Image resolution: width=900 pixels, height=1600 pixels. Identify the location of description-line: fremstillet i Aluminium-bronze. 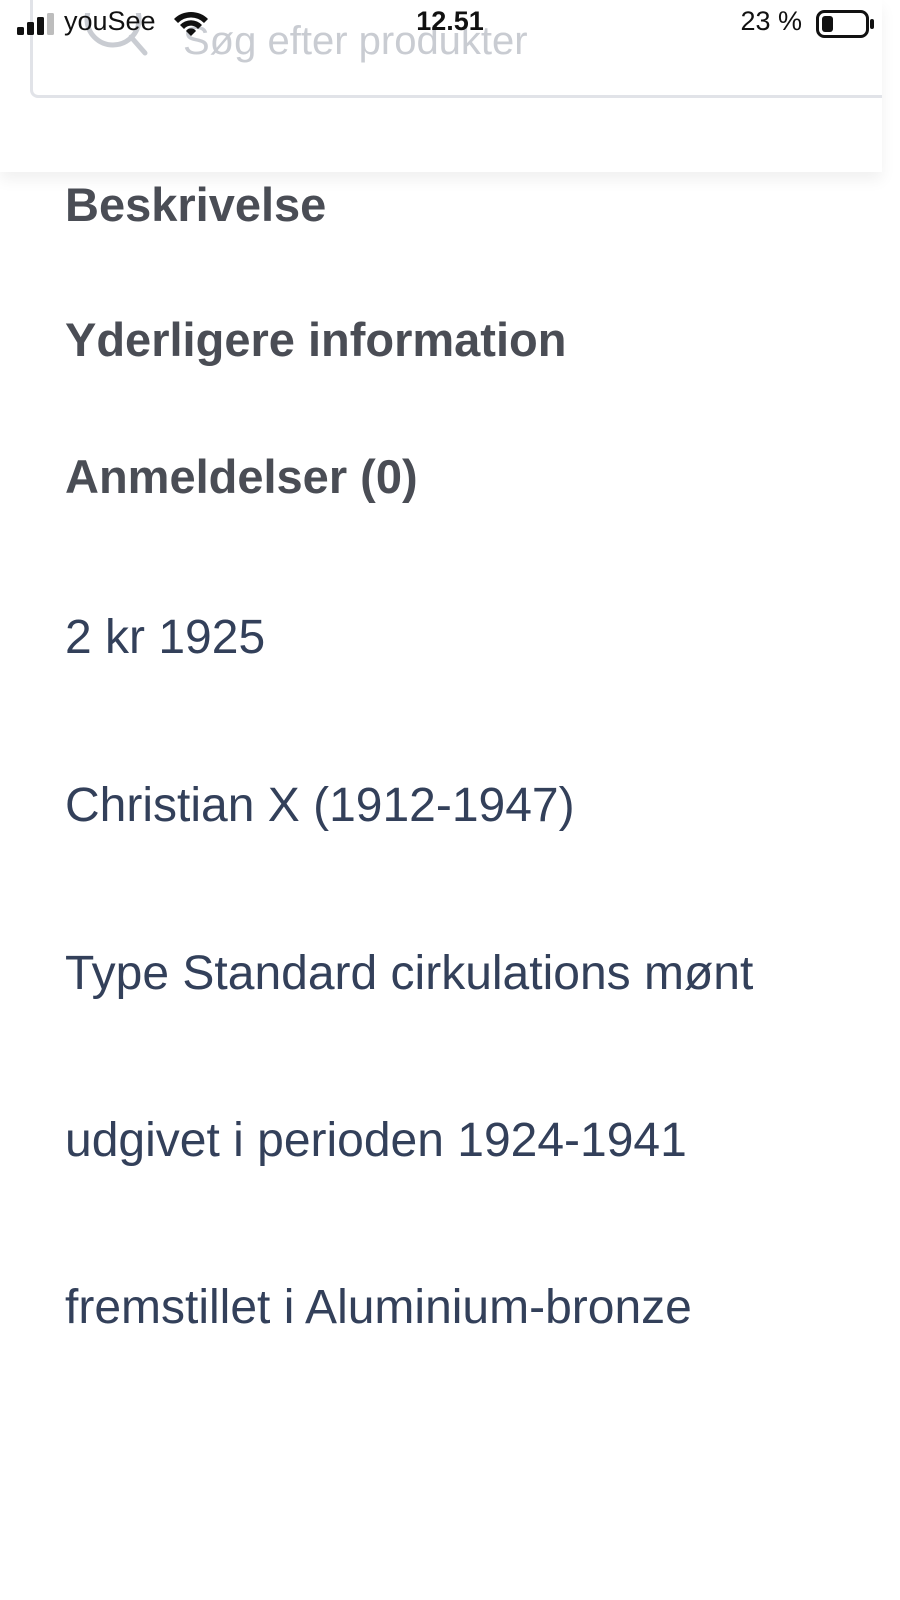
(378, 1307).